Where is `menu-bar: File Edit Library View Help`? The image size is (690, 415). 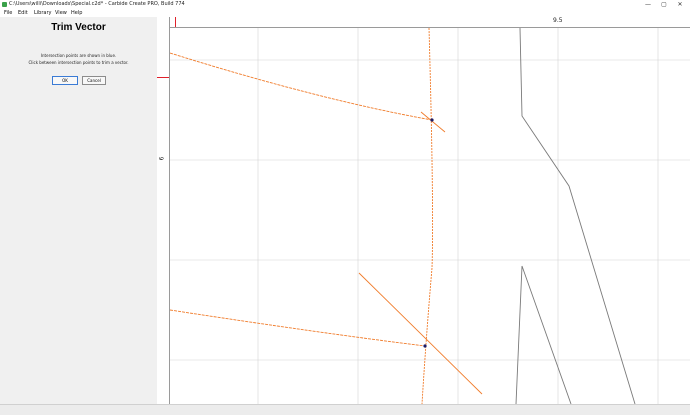
menu-bar: File Edit Library View Help is located at coordinates (345, 13).